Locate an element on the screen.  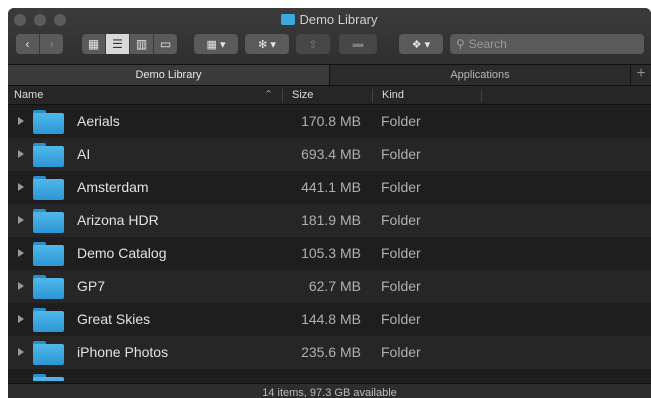
view-mode-control: ▦ ☰ ▥ ▭ is located at coordinates (129, 44).